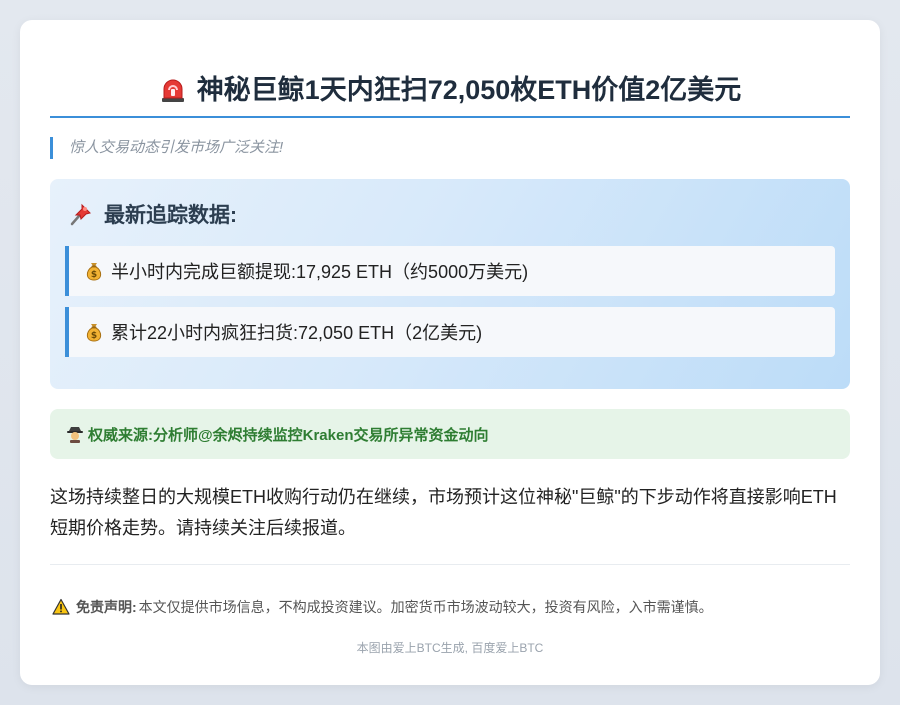  What do you see at coordinates (297, 333) in the screenshot?
I see `tracking-item-text: 累计22小时内疯狂扫货:72,050 ETH（2亿美元)` at bounding box center [297, 333].